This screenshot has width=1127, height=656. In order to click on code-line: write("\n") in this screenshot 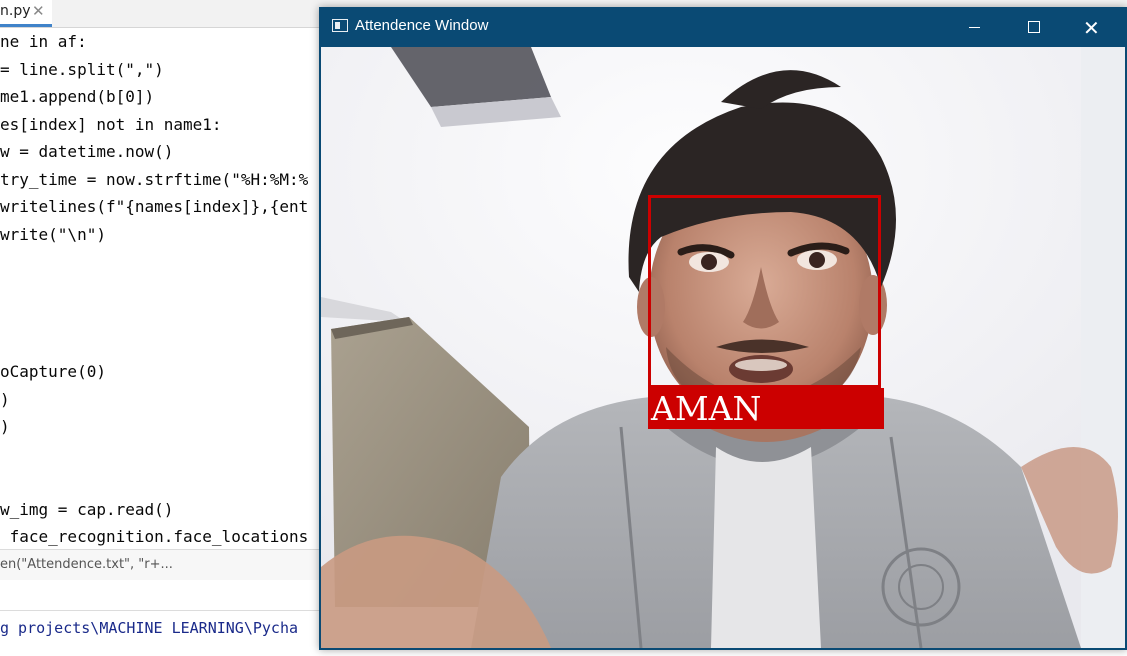, I will do `click(53, 234)`.